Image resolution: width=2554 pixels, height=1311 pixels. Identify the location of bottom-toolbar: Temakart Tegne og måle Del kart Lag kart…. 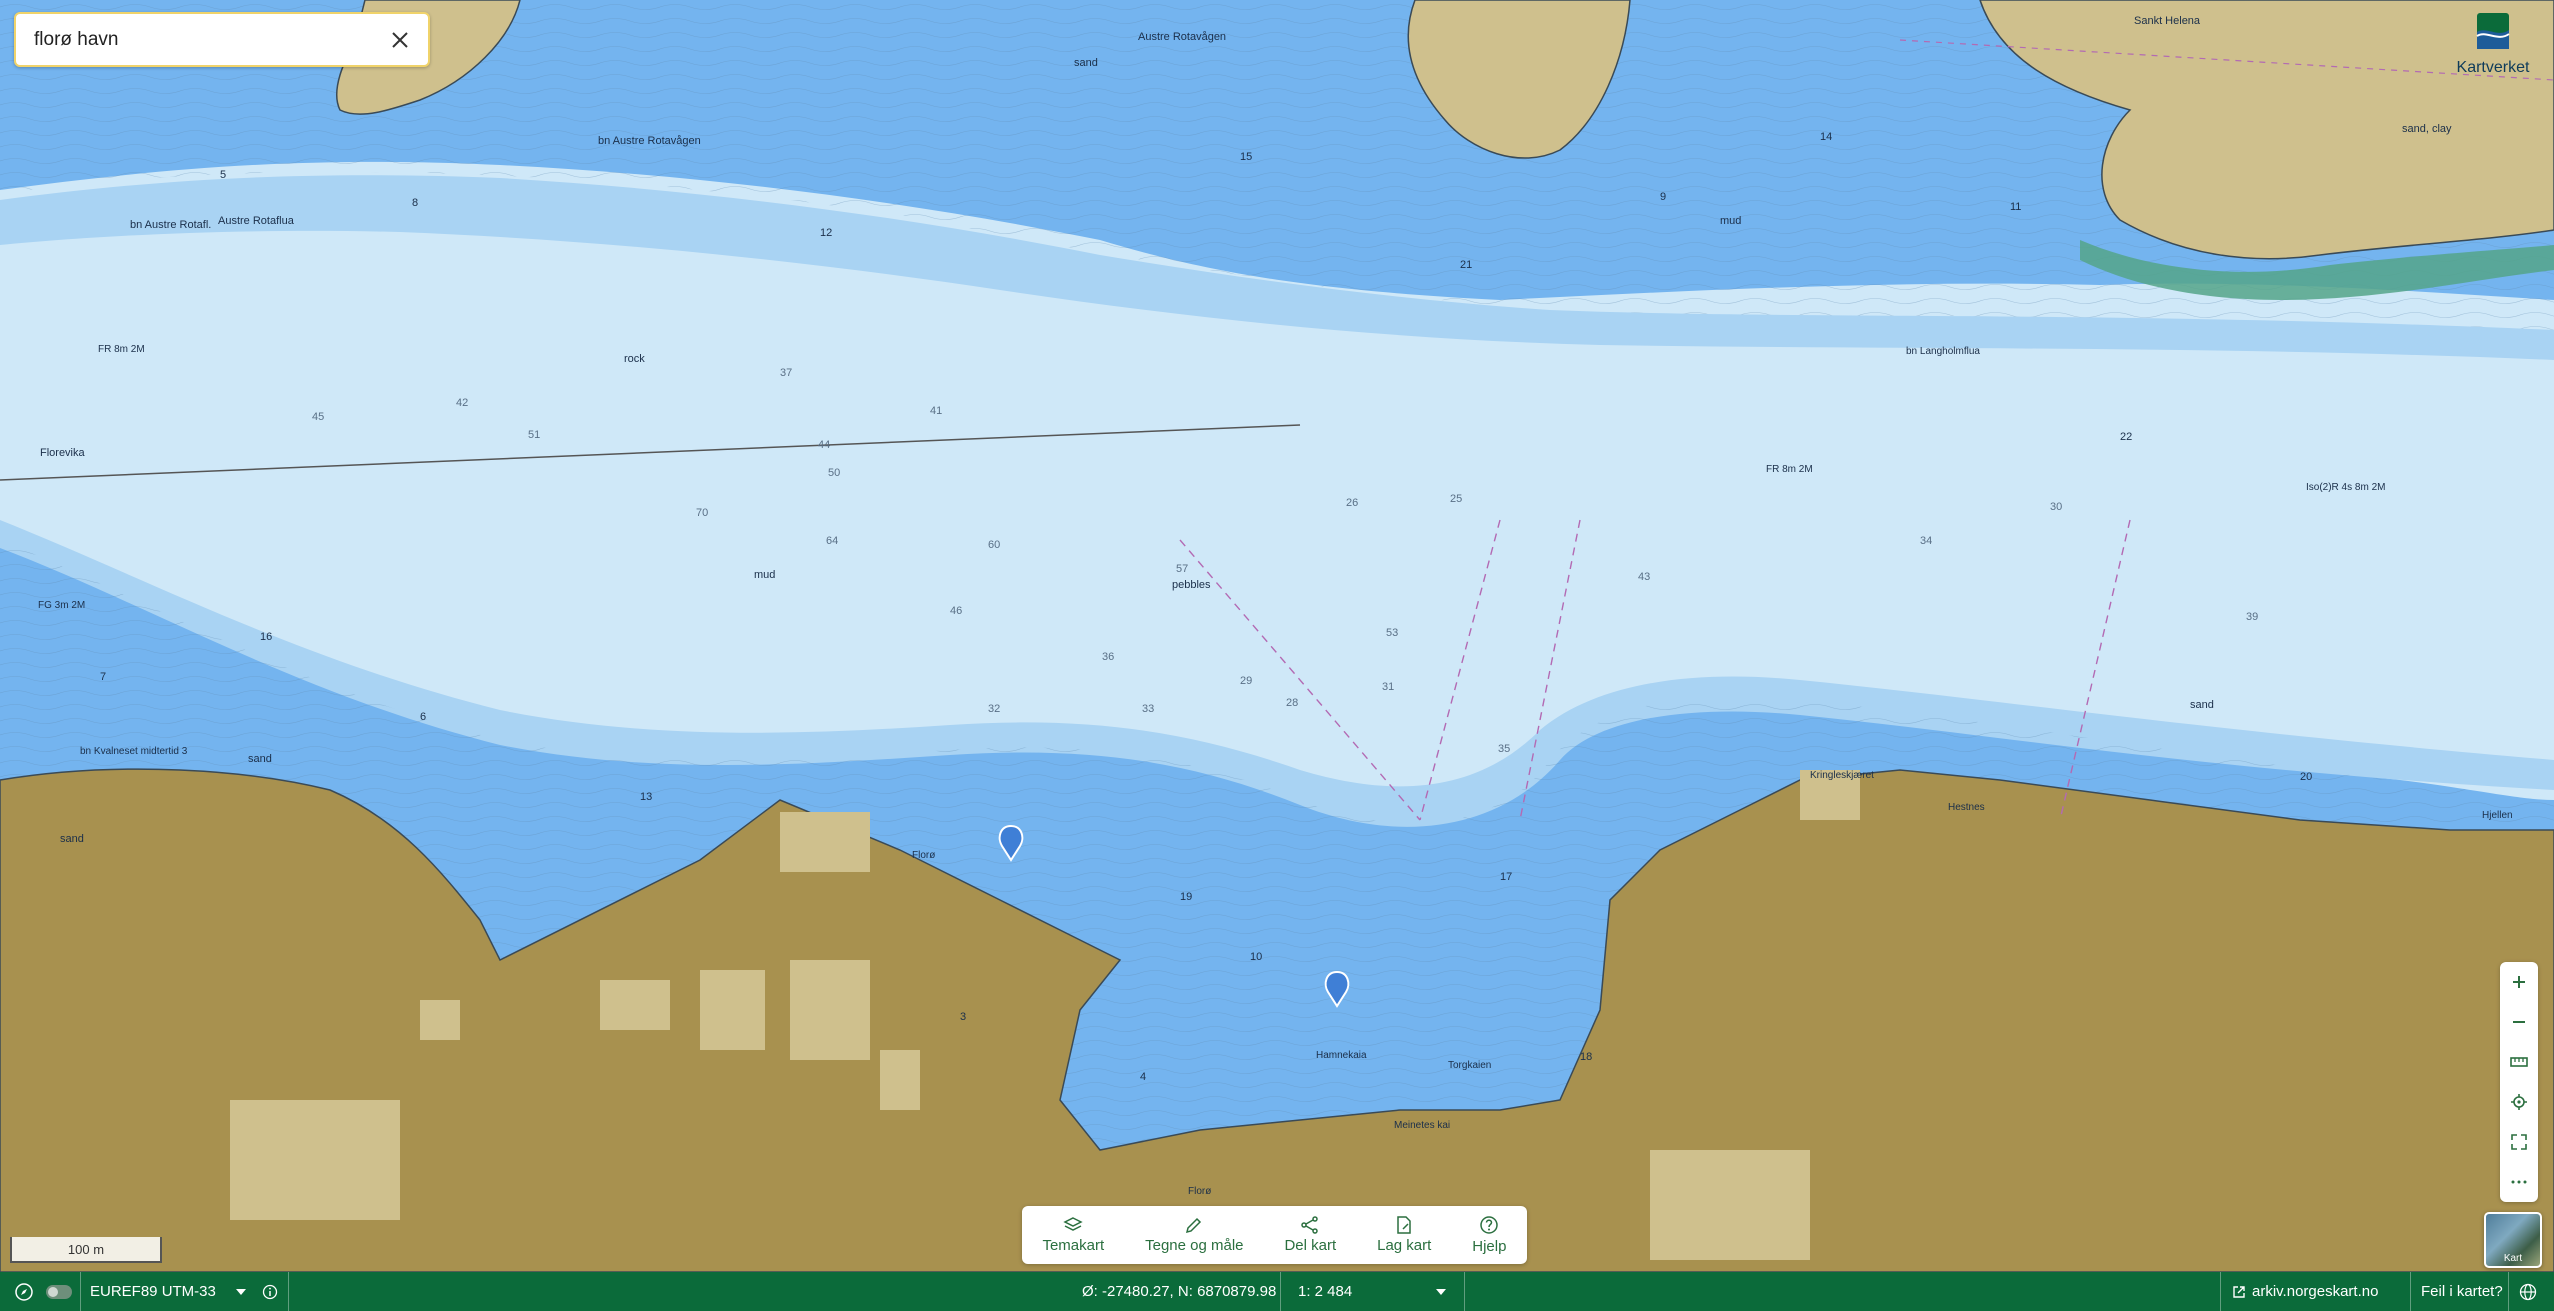
(1274, 1235).